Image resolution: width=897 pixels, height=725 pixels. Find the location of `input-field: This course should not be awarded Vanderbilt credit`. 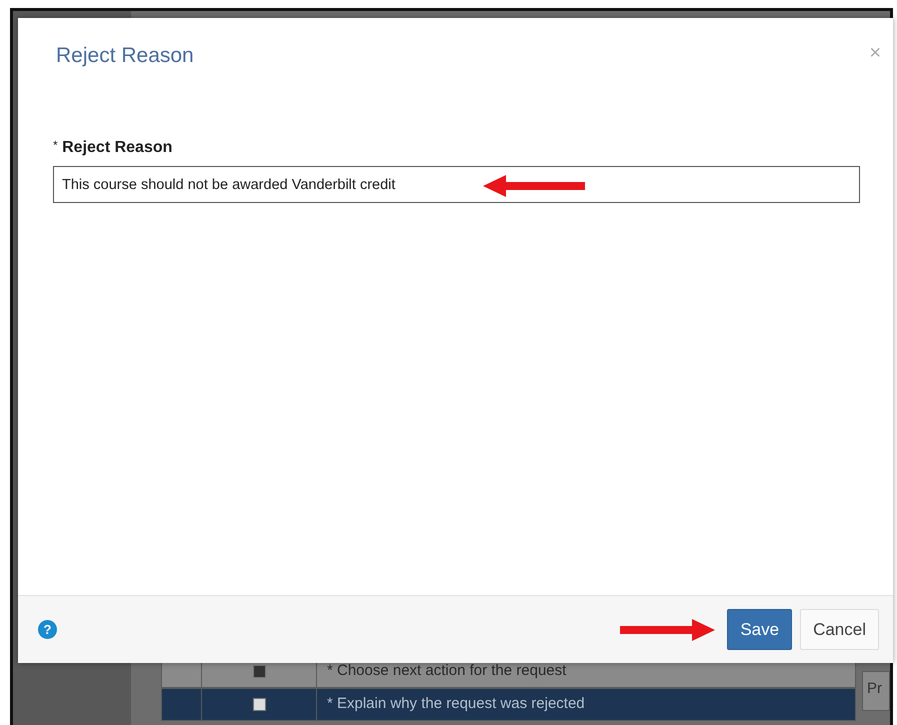

input-field: This course should not be awarded Vanderbilt credit is located at coordinates (456, 185).